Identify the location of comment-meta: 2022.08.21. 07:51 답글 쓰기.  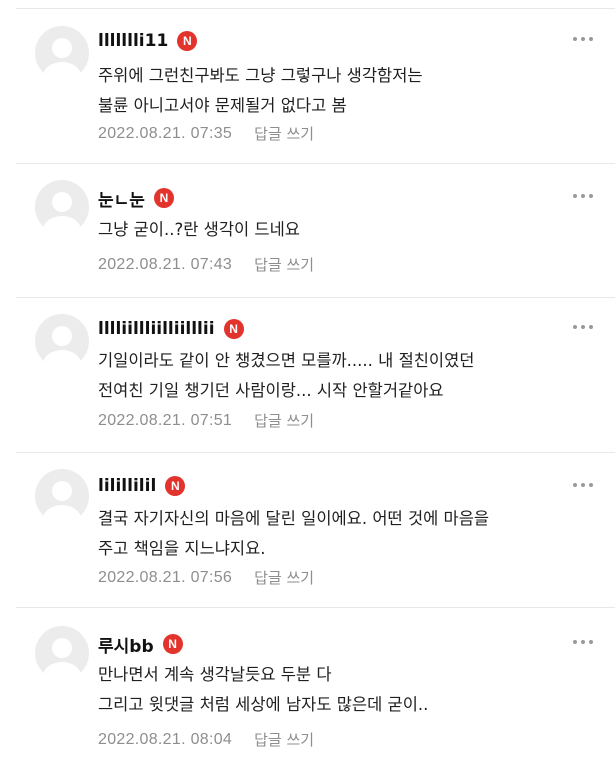
(206, 420).